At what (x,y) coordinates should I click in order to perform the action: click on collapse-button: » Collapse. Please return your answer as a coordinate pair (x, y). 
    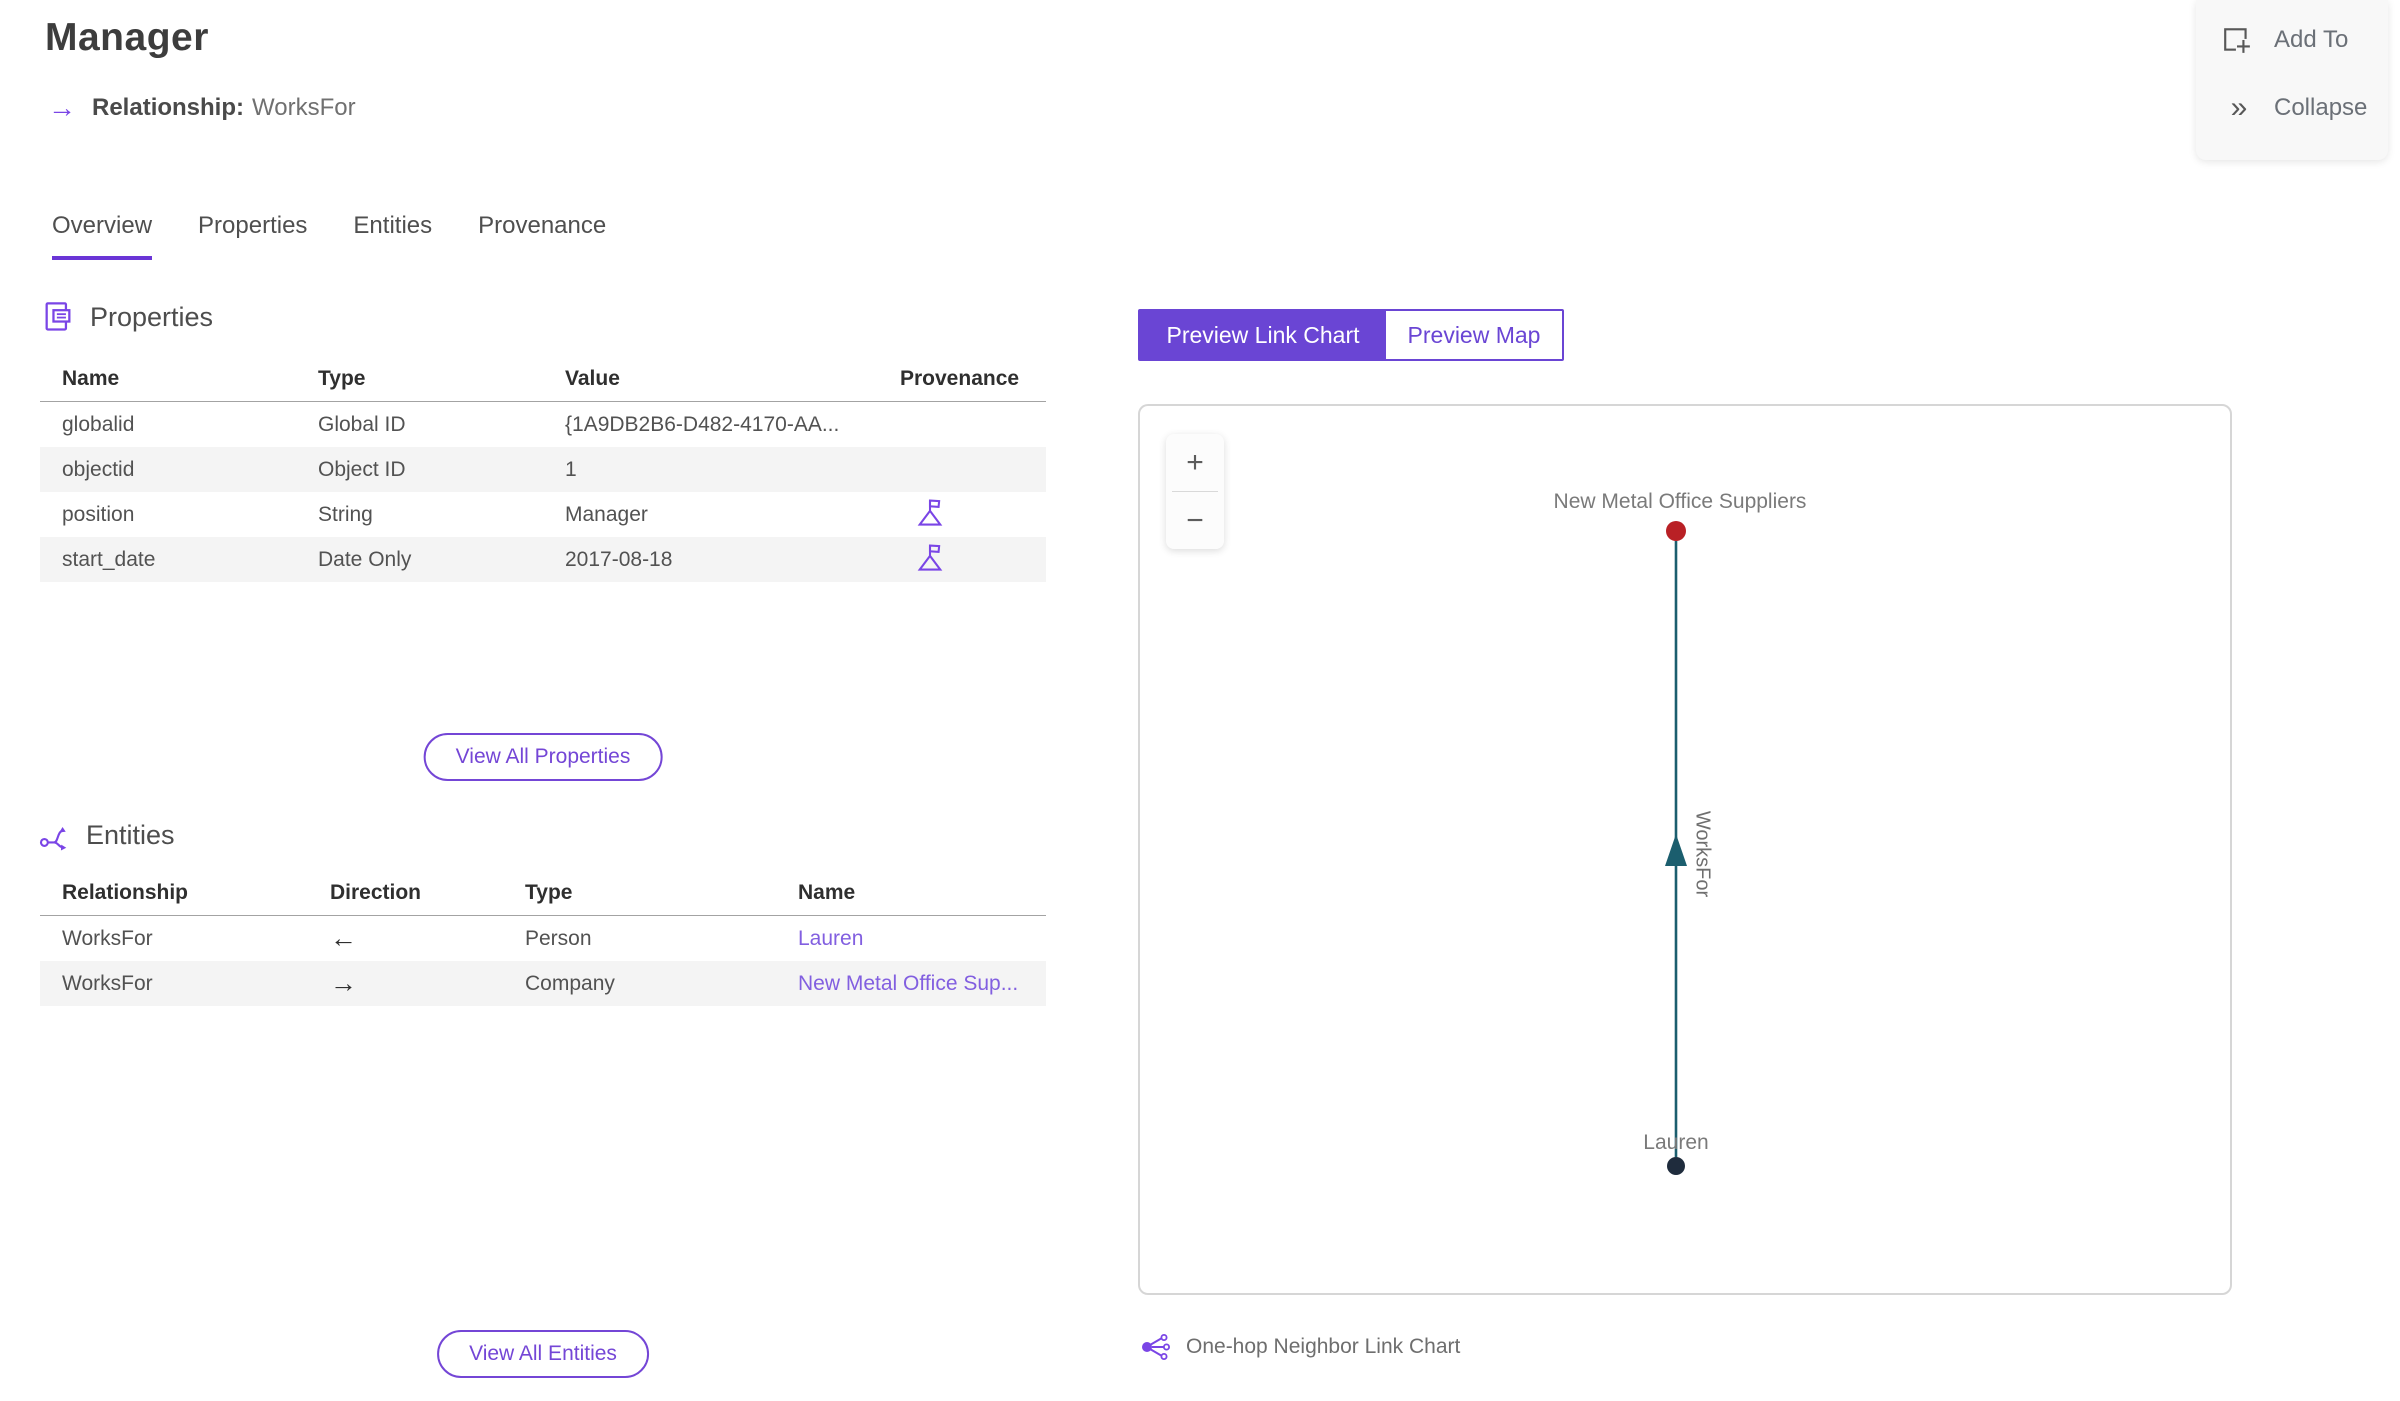
    Looking at the image, I should click on (2305, 108).